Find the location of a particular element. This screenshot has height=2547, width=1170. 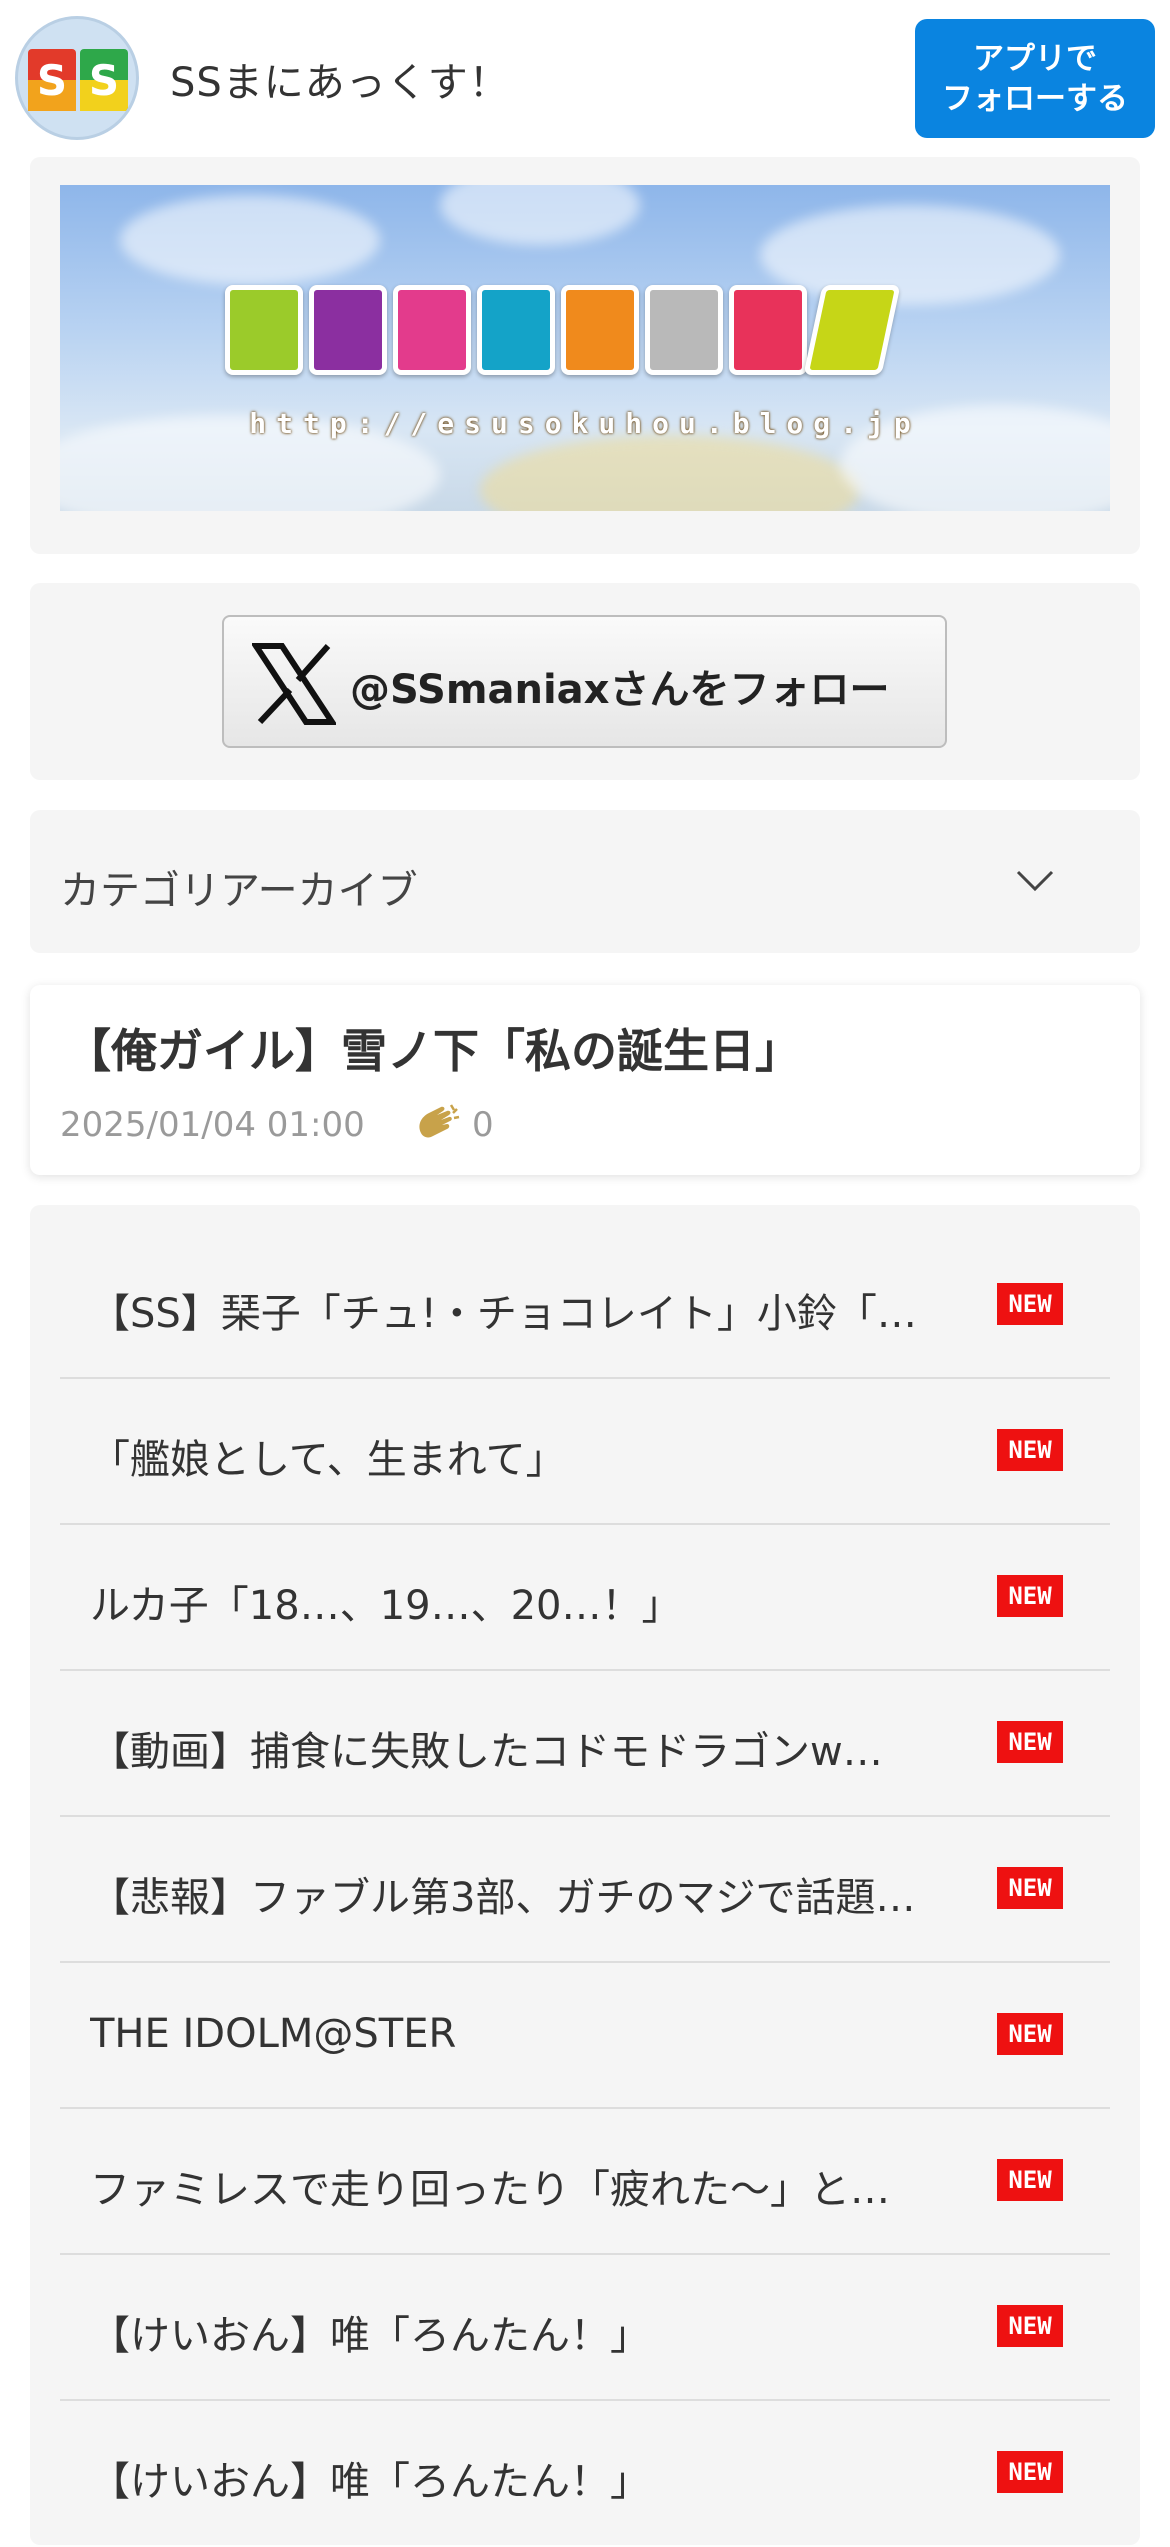

category-archive-dropdown: カテゴリアーカイブ is located at coordinates (585, 881).